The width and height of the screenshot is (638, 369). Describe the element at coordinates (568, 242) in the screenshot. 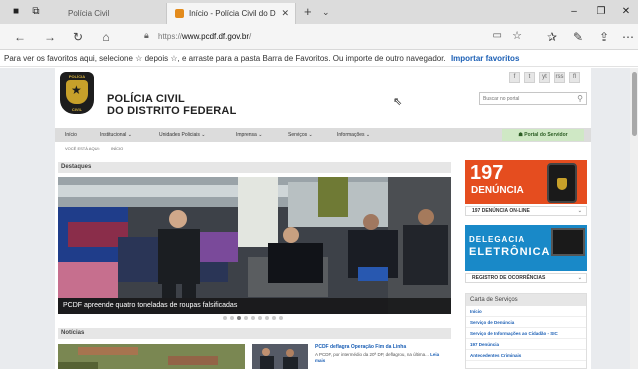

I see `laptop-icon` at that location.